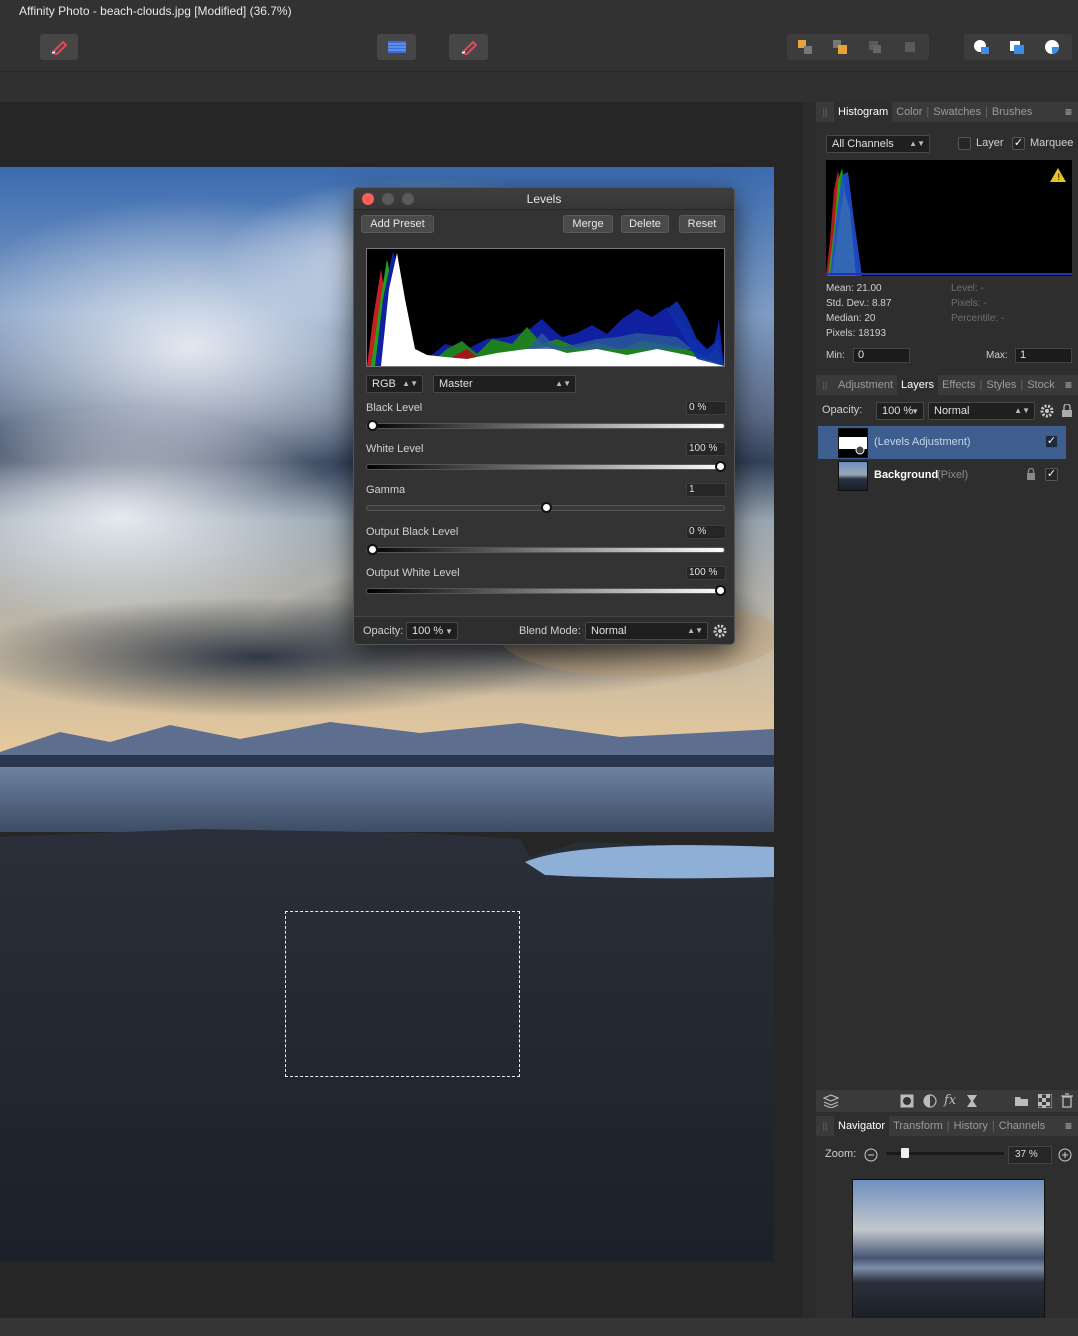 The image size is (1078, 1336). What do you see at coordinates (1016, 47) in the screenshot?
I see `boolean-subtract-button` at bounding box center [1016, 47].